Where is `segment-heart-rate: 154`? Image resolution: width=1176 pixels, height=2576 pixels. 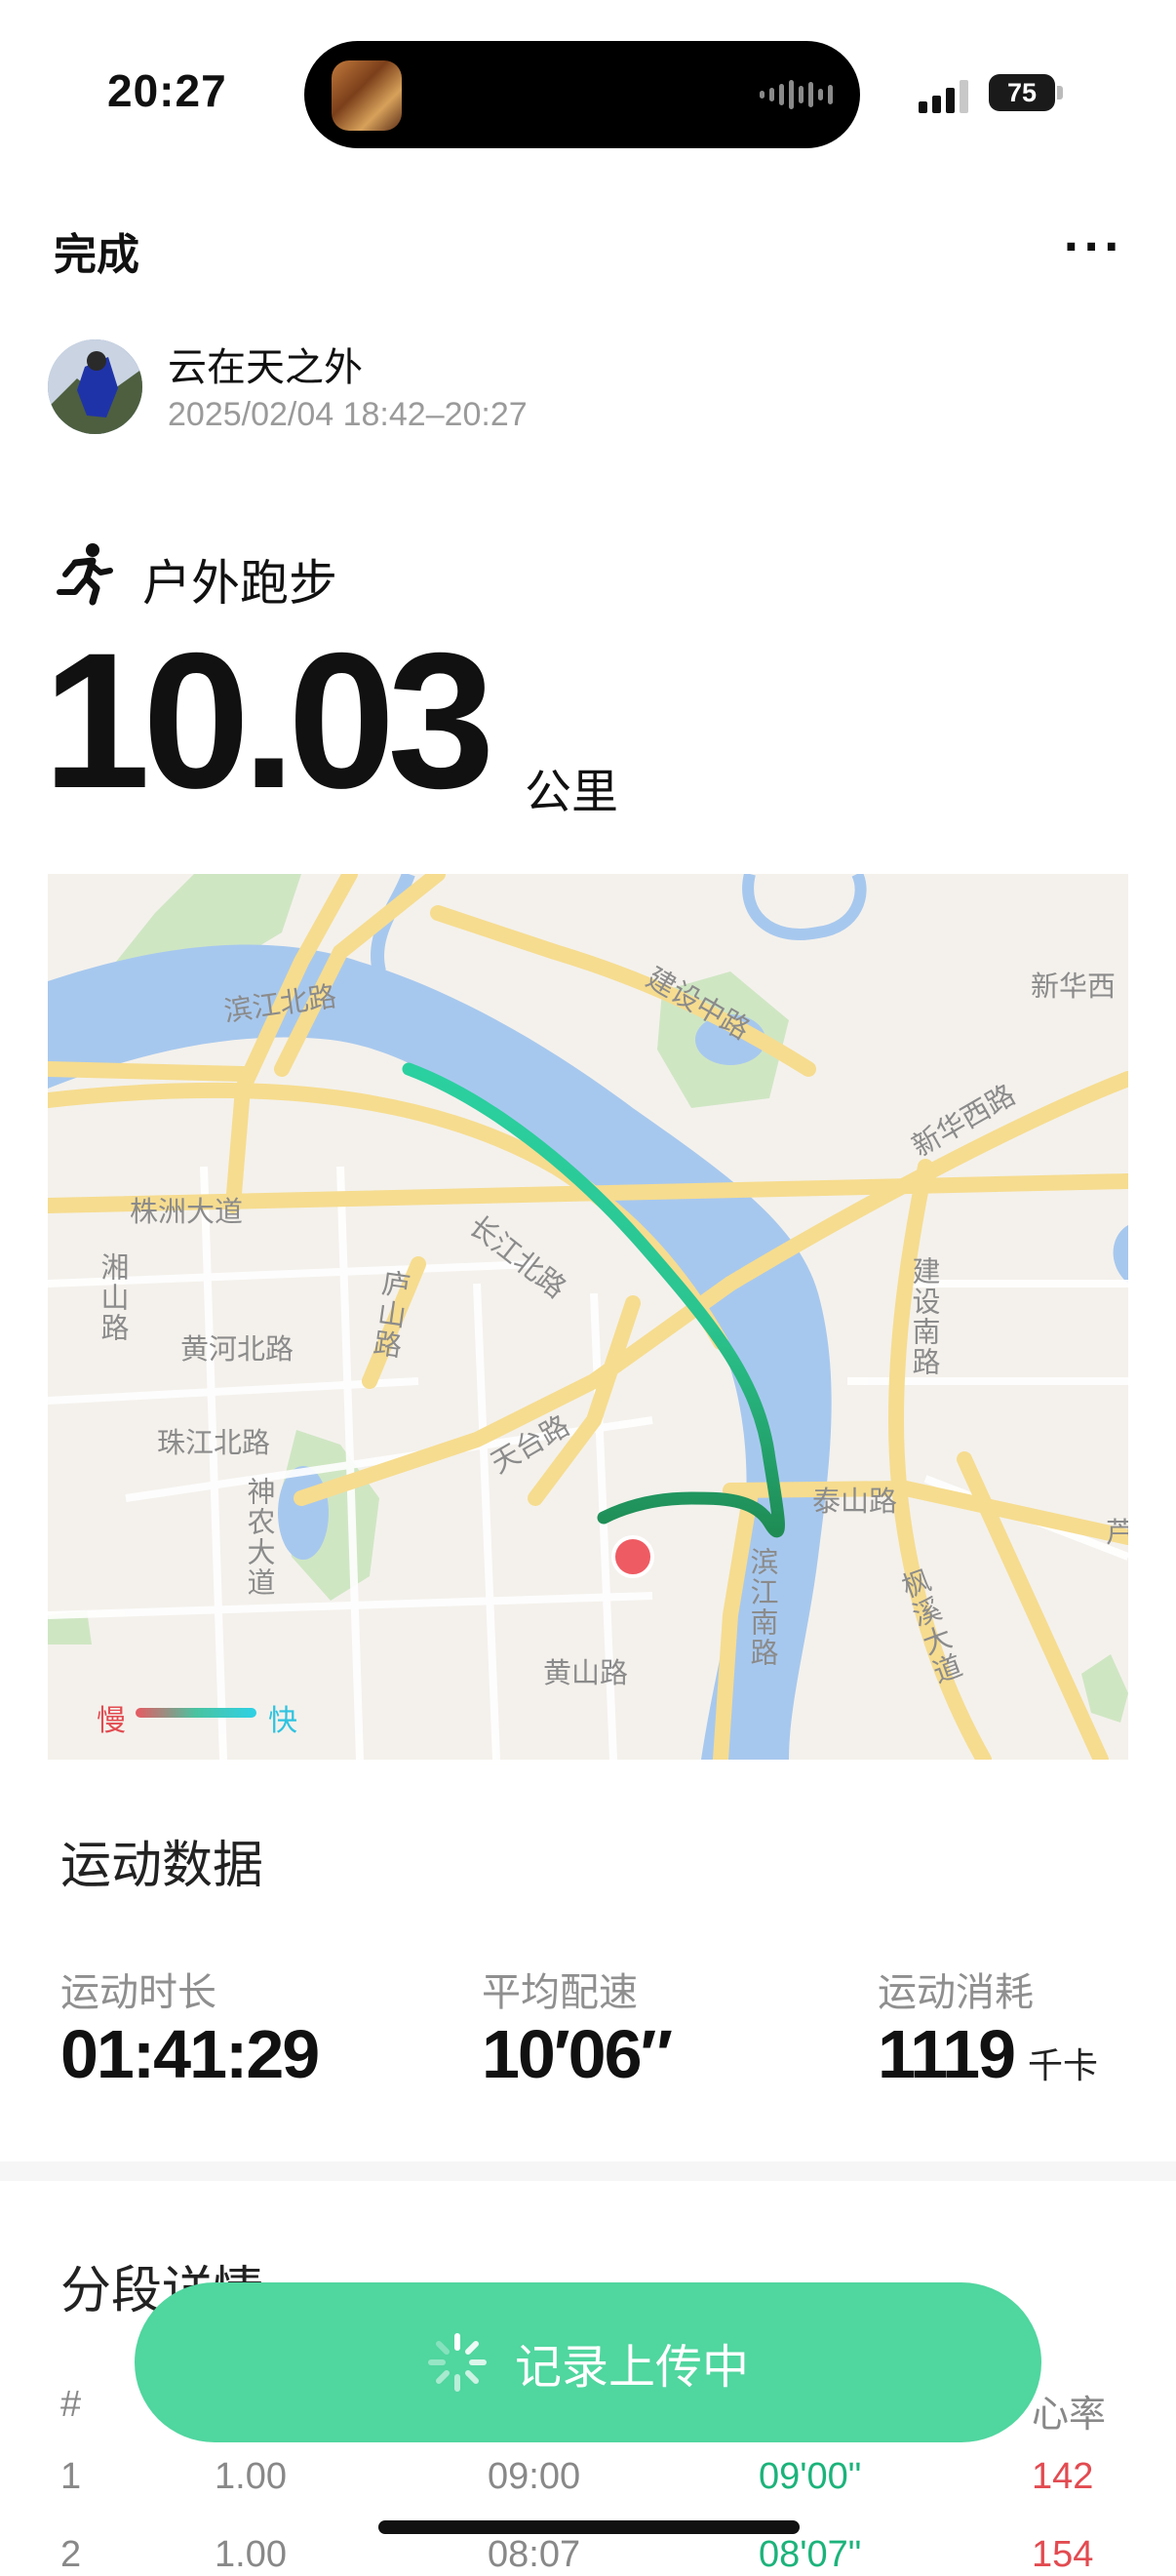
segment-heart-rate: 154 is located at coordinates (1063, 2554).